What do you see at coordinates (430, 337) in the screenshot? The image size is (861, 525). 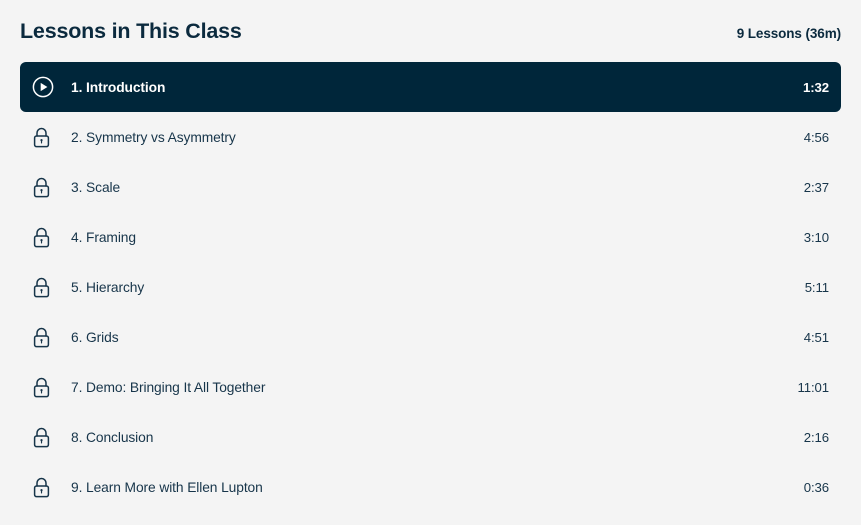 I see `lesson-row: 6. Grids 4:51` at bounding box center [430, 337].